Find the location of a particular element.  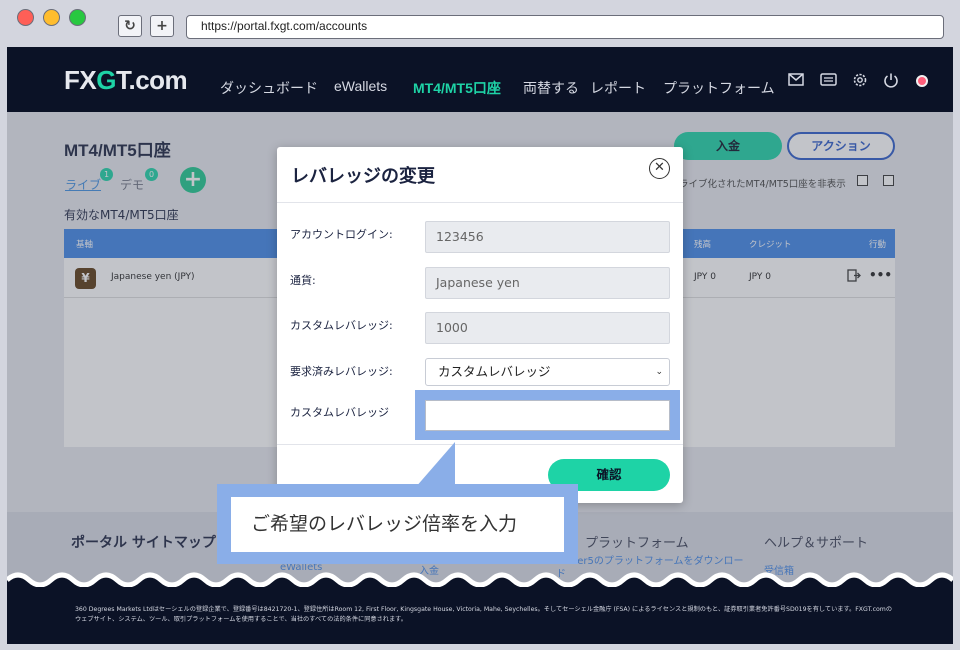

account-login-field: 123456 is located at coordinates (547, 237).